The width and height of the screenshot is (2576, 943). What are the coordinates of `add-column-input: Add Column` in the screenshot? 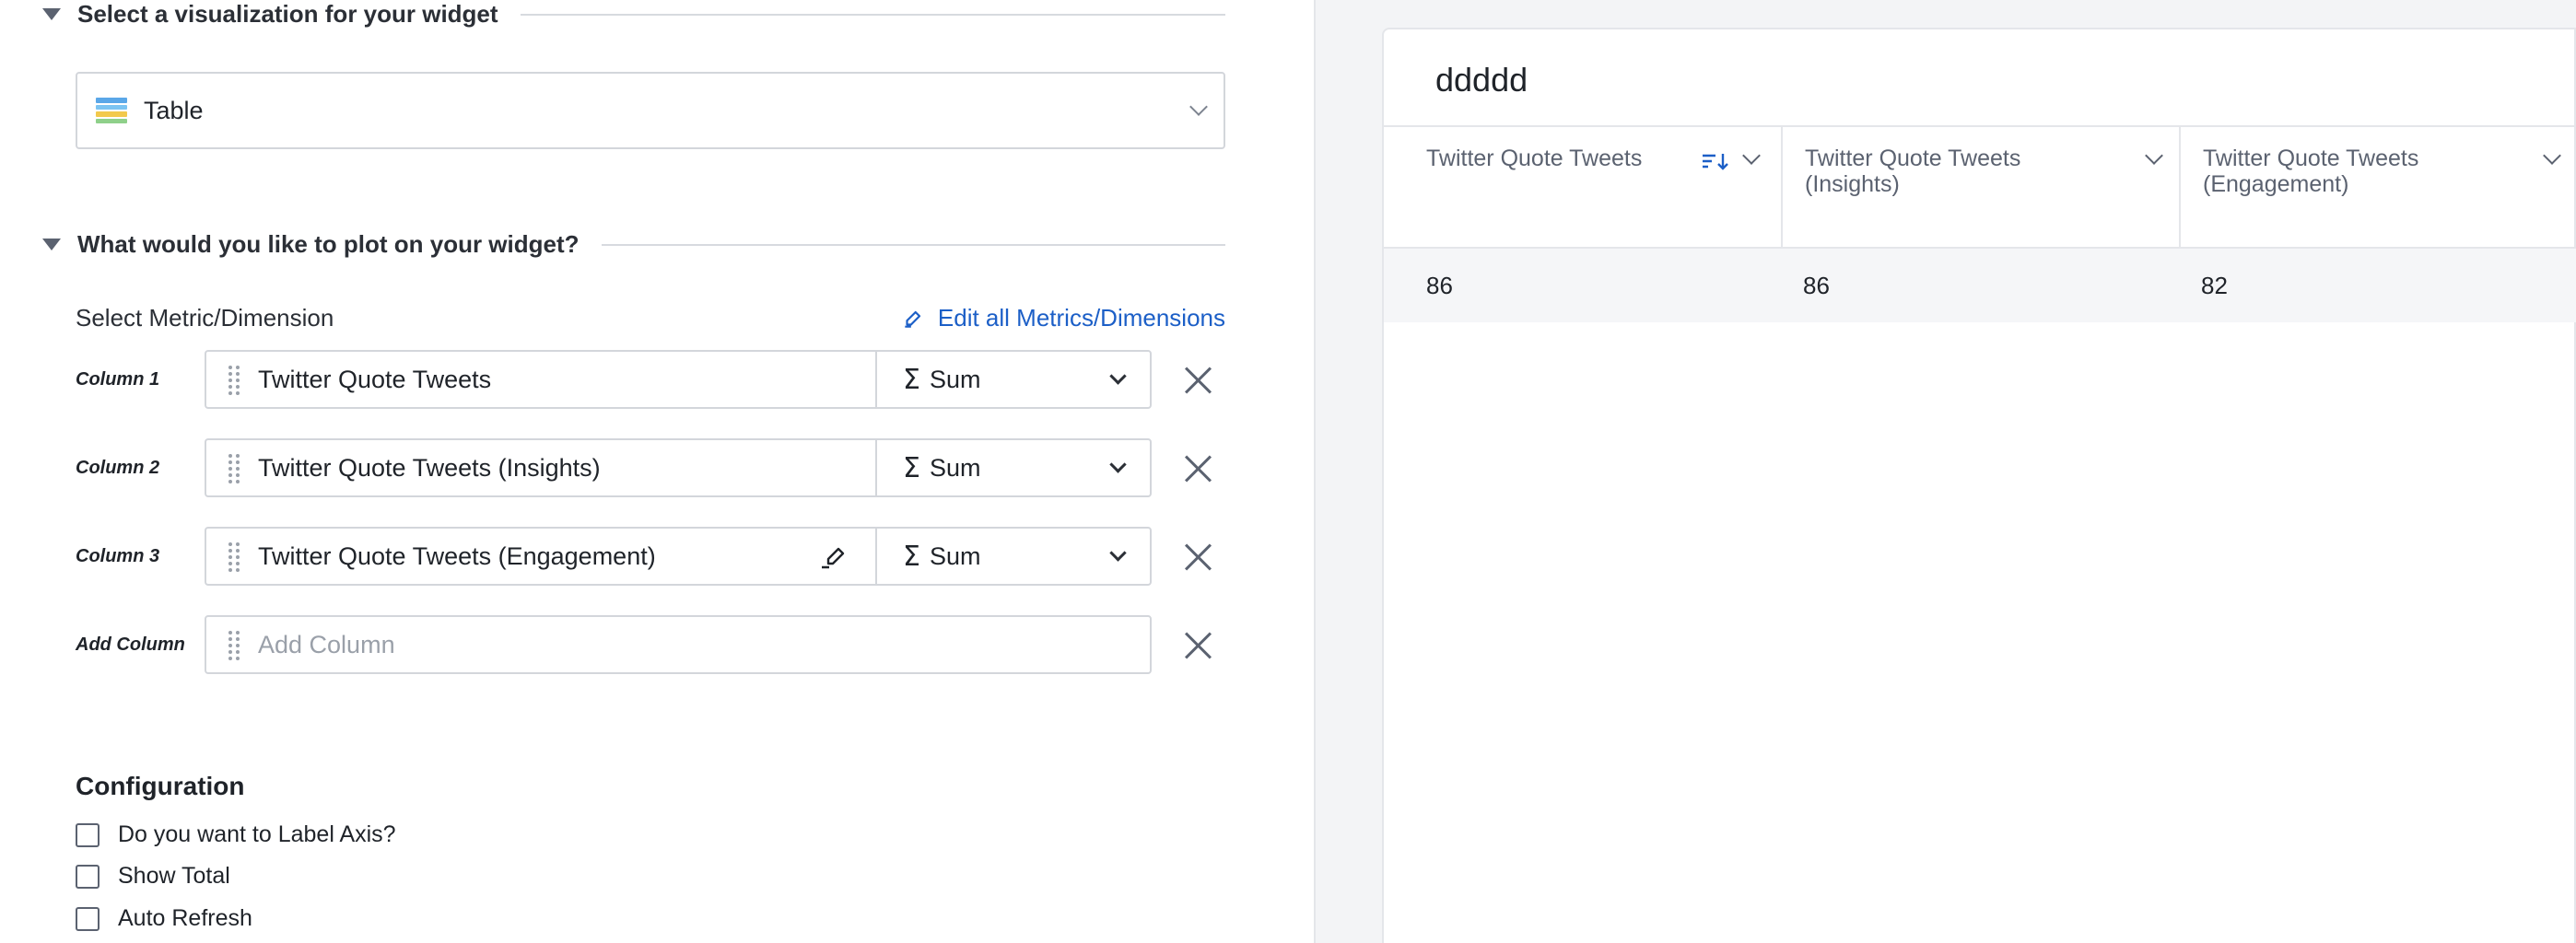 It's located at (678, 645).